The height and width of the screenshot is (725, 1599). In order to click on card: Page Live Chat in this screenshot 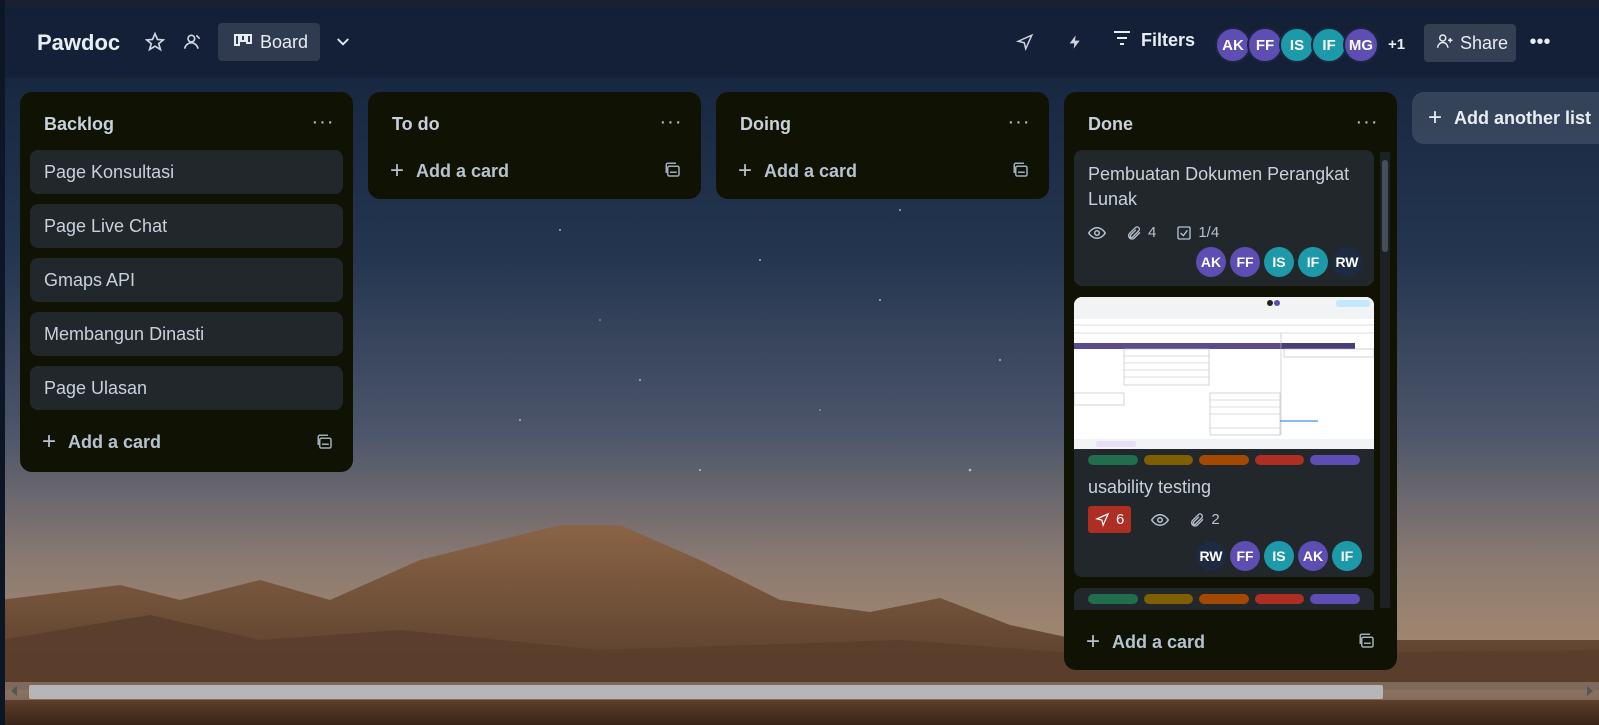, I will do `click(186, 226)`.